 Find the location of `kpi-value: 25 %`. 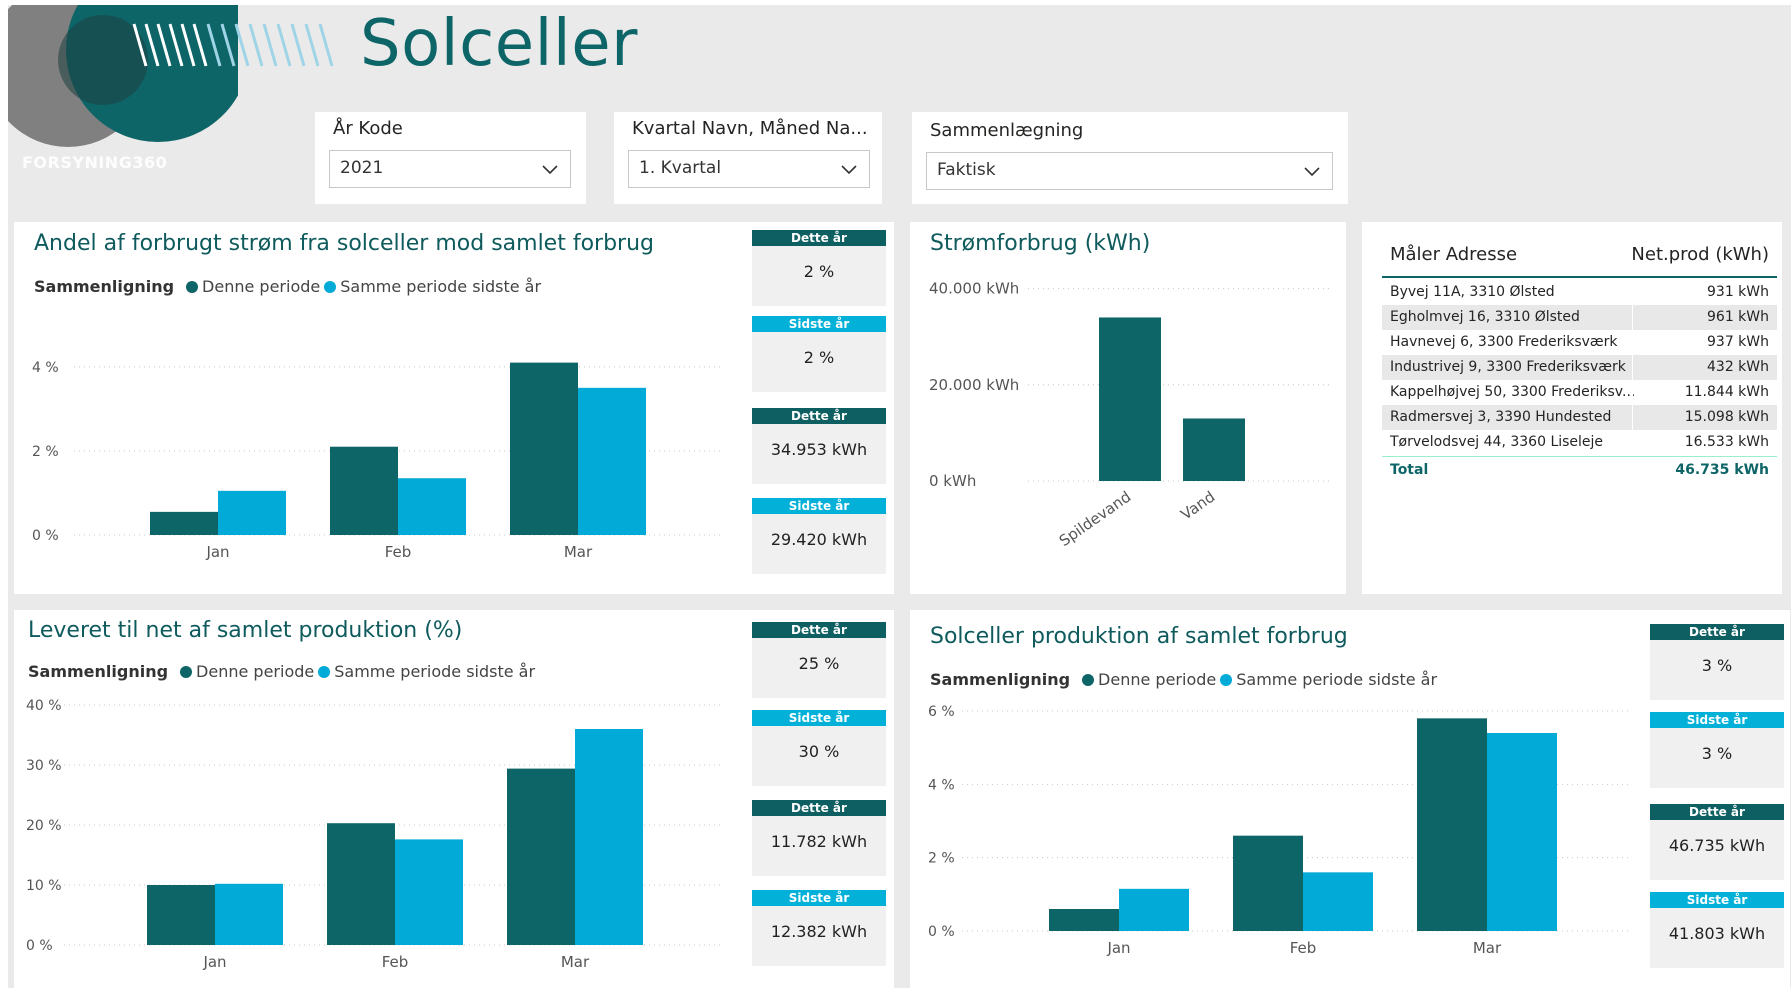

kpi-value: 25 % is located at coordinates (819, 663).